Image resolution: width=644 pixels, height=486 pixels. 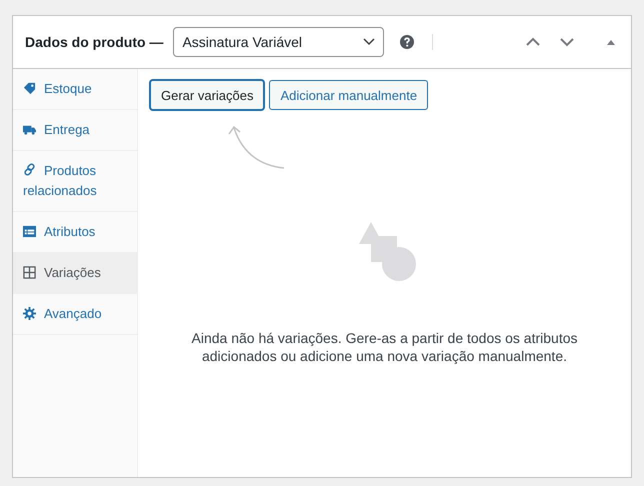 What do you see at coordinates (407, 42) in the screenshot?
I see `help-icon` at bounding box center [407, 42].